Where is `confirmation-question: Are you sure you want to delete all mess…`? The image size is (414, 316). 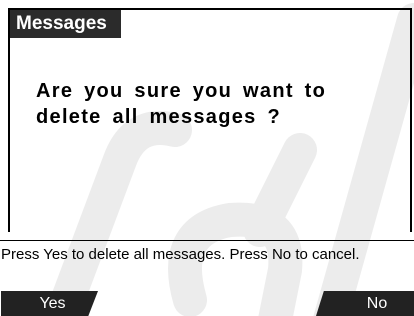
confirmation-question: Are you sure you want to delete all mess… is located at coordinates (181, 104).